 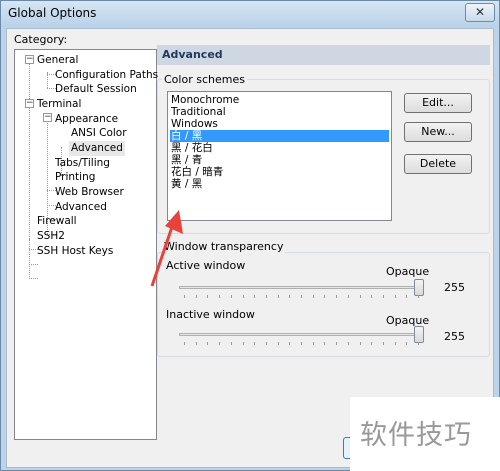 What do you see at coordinates (99, 133) in the screenshot?
I see `tree-item-ansi-color: ANSI Color` at bounding box center [99, 133].